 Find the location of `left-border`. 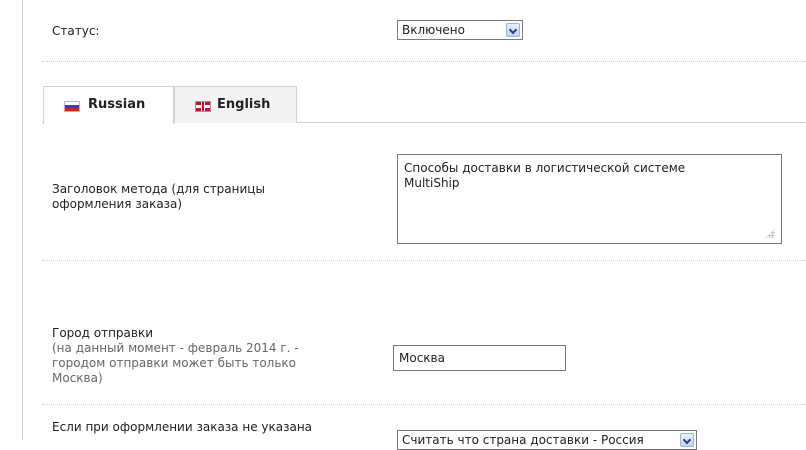

left-border is located at coordinates (22, 220).